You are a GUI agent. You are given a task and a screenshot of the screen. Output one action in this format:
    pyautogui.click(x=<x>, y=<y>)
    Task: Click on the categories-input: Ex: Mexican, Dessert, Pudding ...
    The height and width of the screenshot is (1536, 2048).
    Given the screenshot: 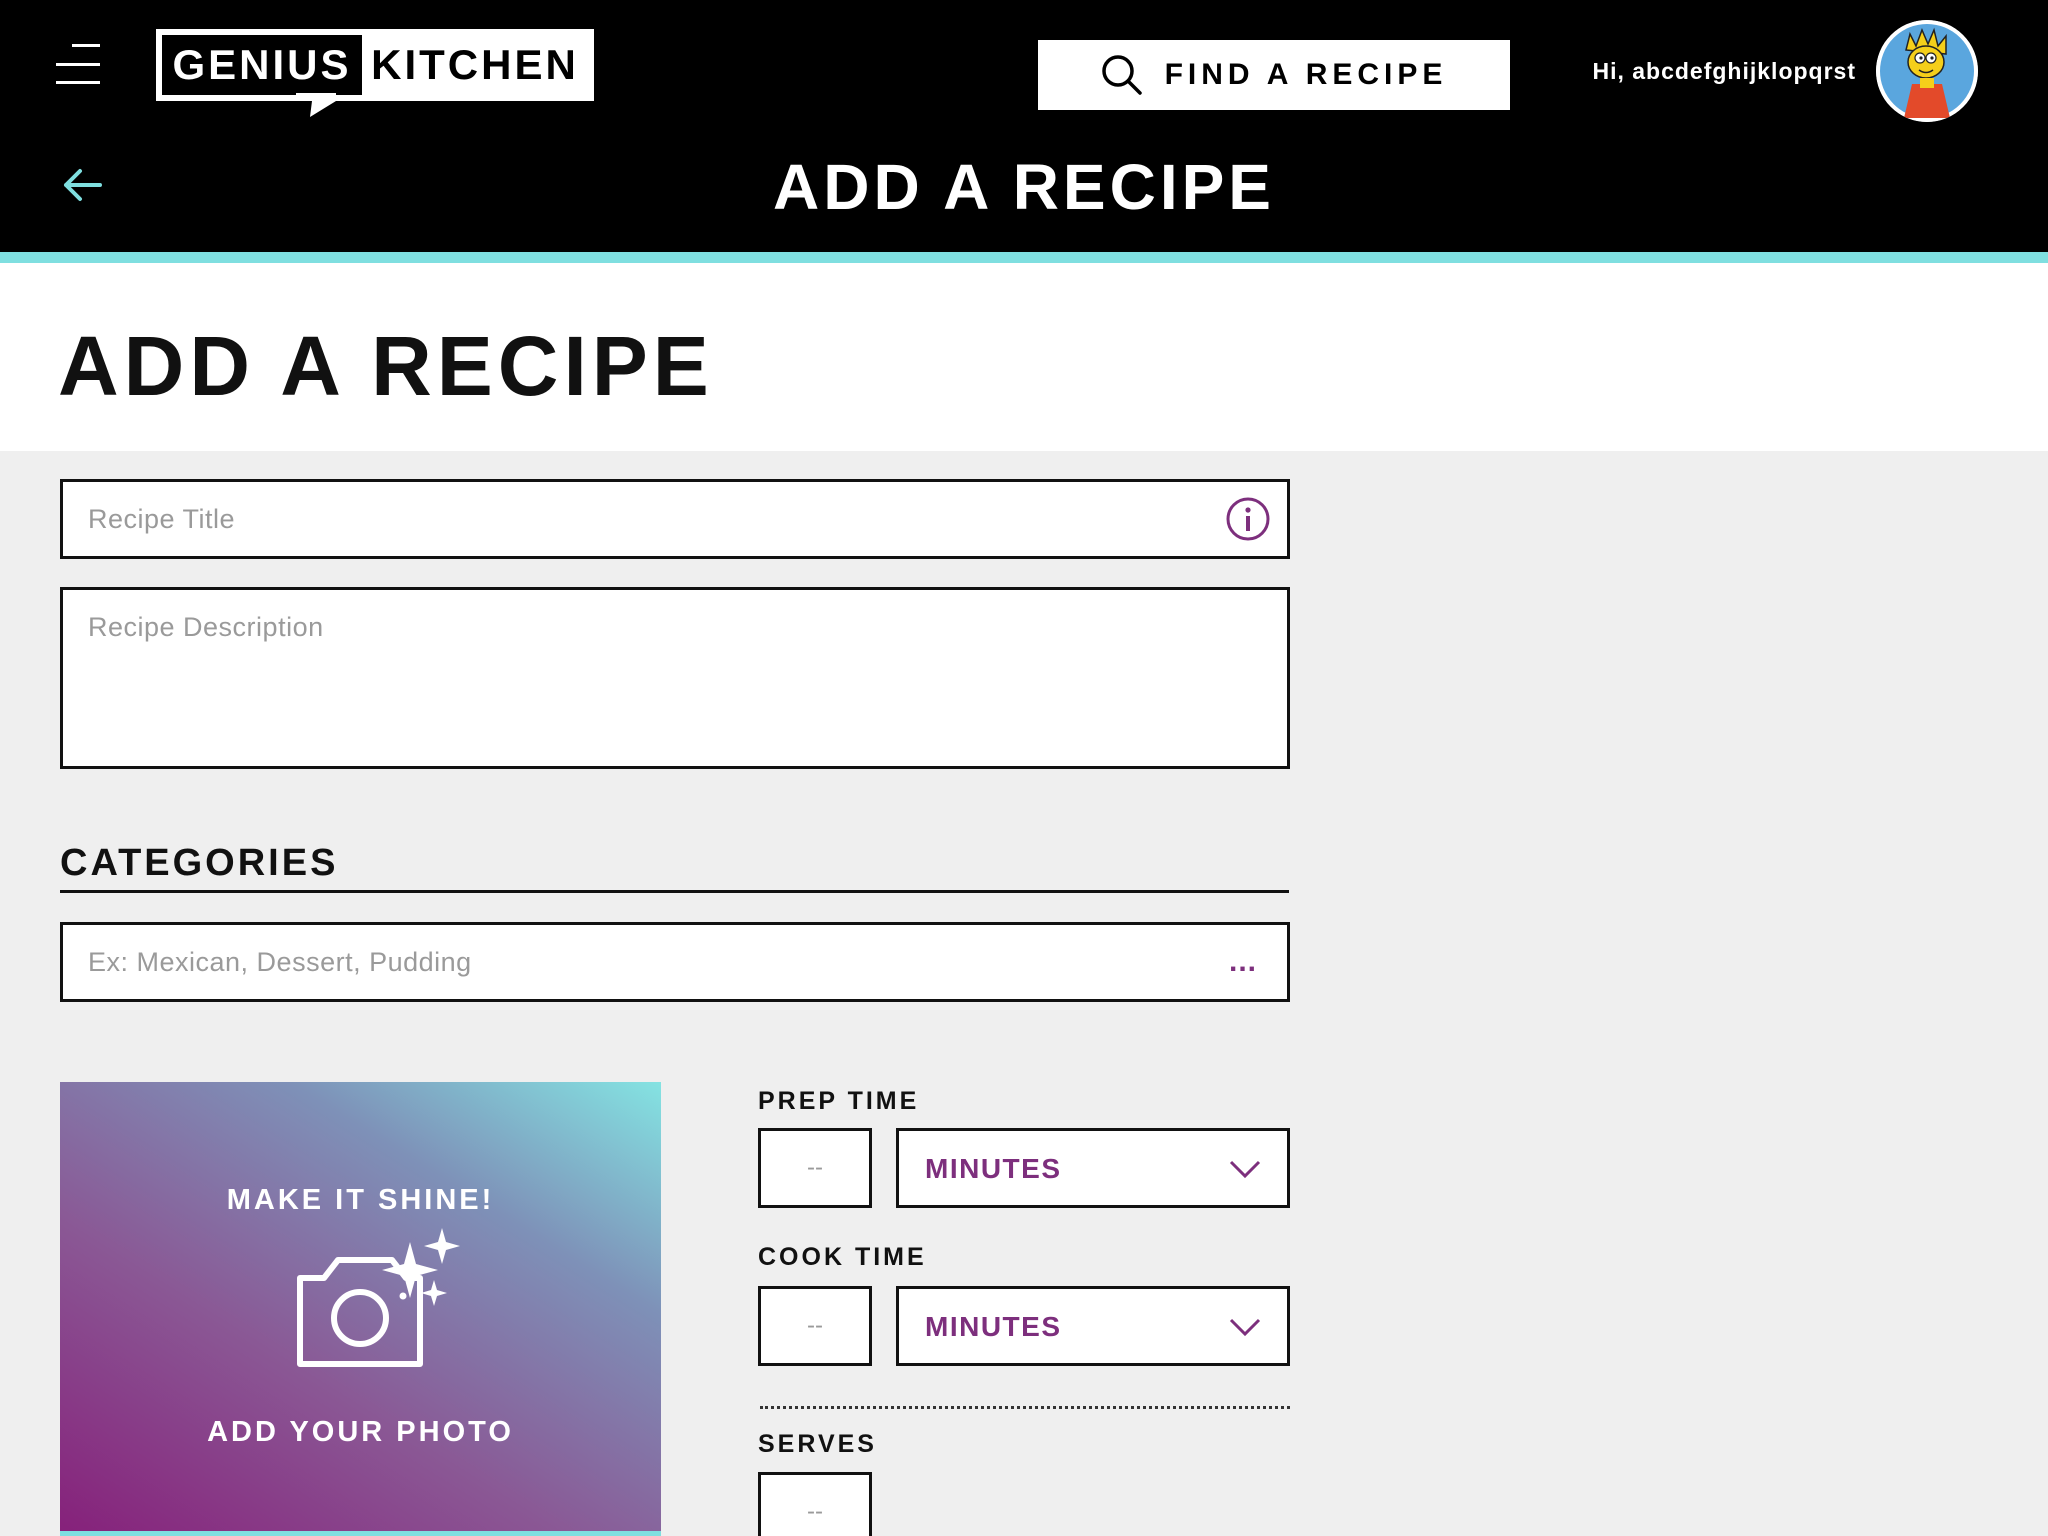 What is the action you would take?
    pyautogui.click(x=675, y=962)
    